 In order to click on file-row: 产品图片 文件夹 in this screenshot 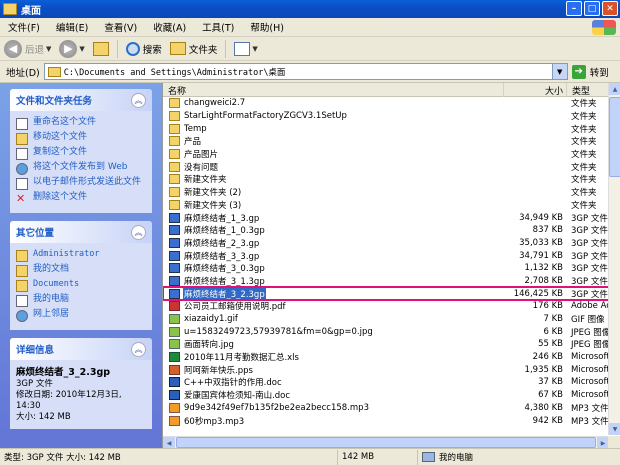, I will do `click(386, 154)`.